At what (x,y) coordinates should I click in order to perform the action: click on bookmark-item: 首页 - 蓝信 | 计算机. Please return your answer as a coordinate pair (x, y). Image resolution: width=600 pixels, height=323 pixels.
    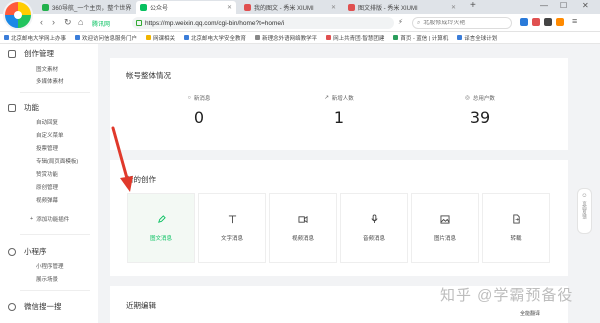
    Looking at the image, I should click on (420, 38).